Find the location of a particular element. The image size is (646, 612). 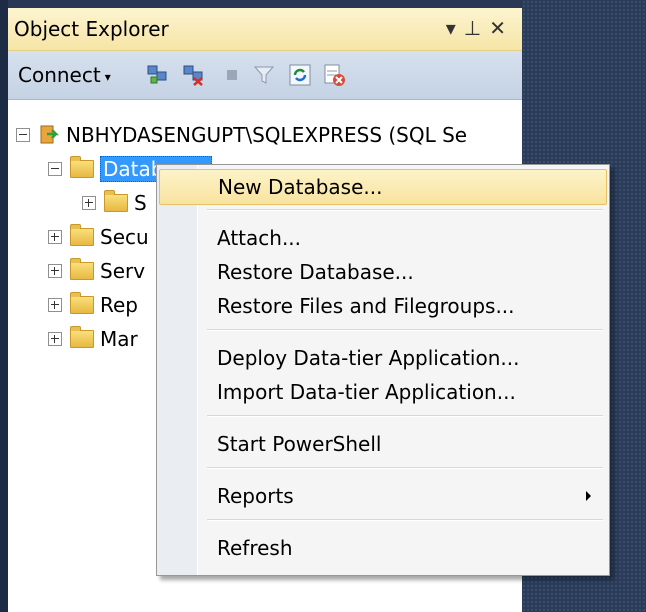

menu-item-start-powershell: Start PowerShell is located at coordinates (382, 444).